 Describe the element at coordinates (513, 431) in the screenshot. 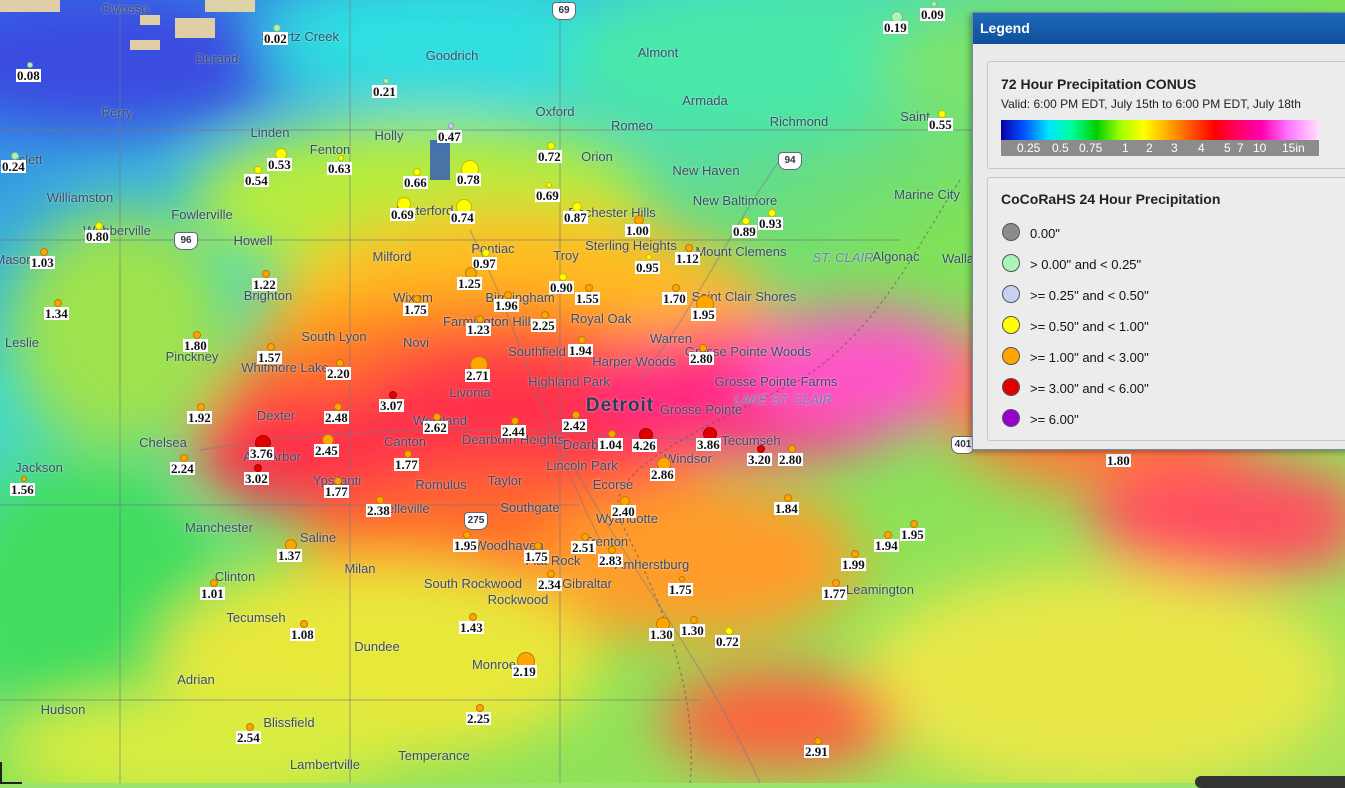

I see `observation-value: 2.44` at that location.